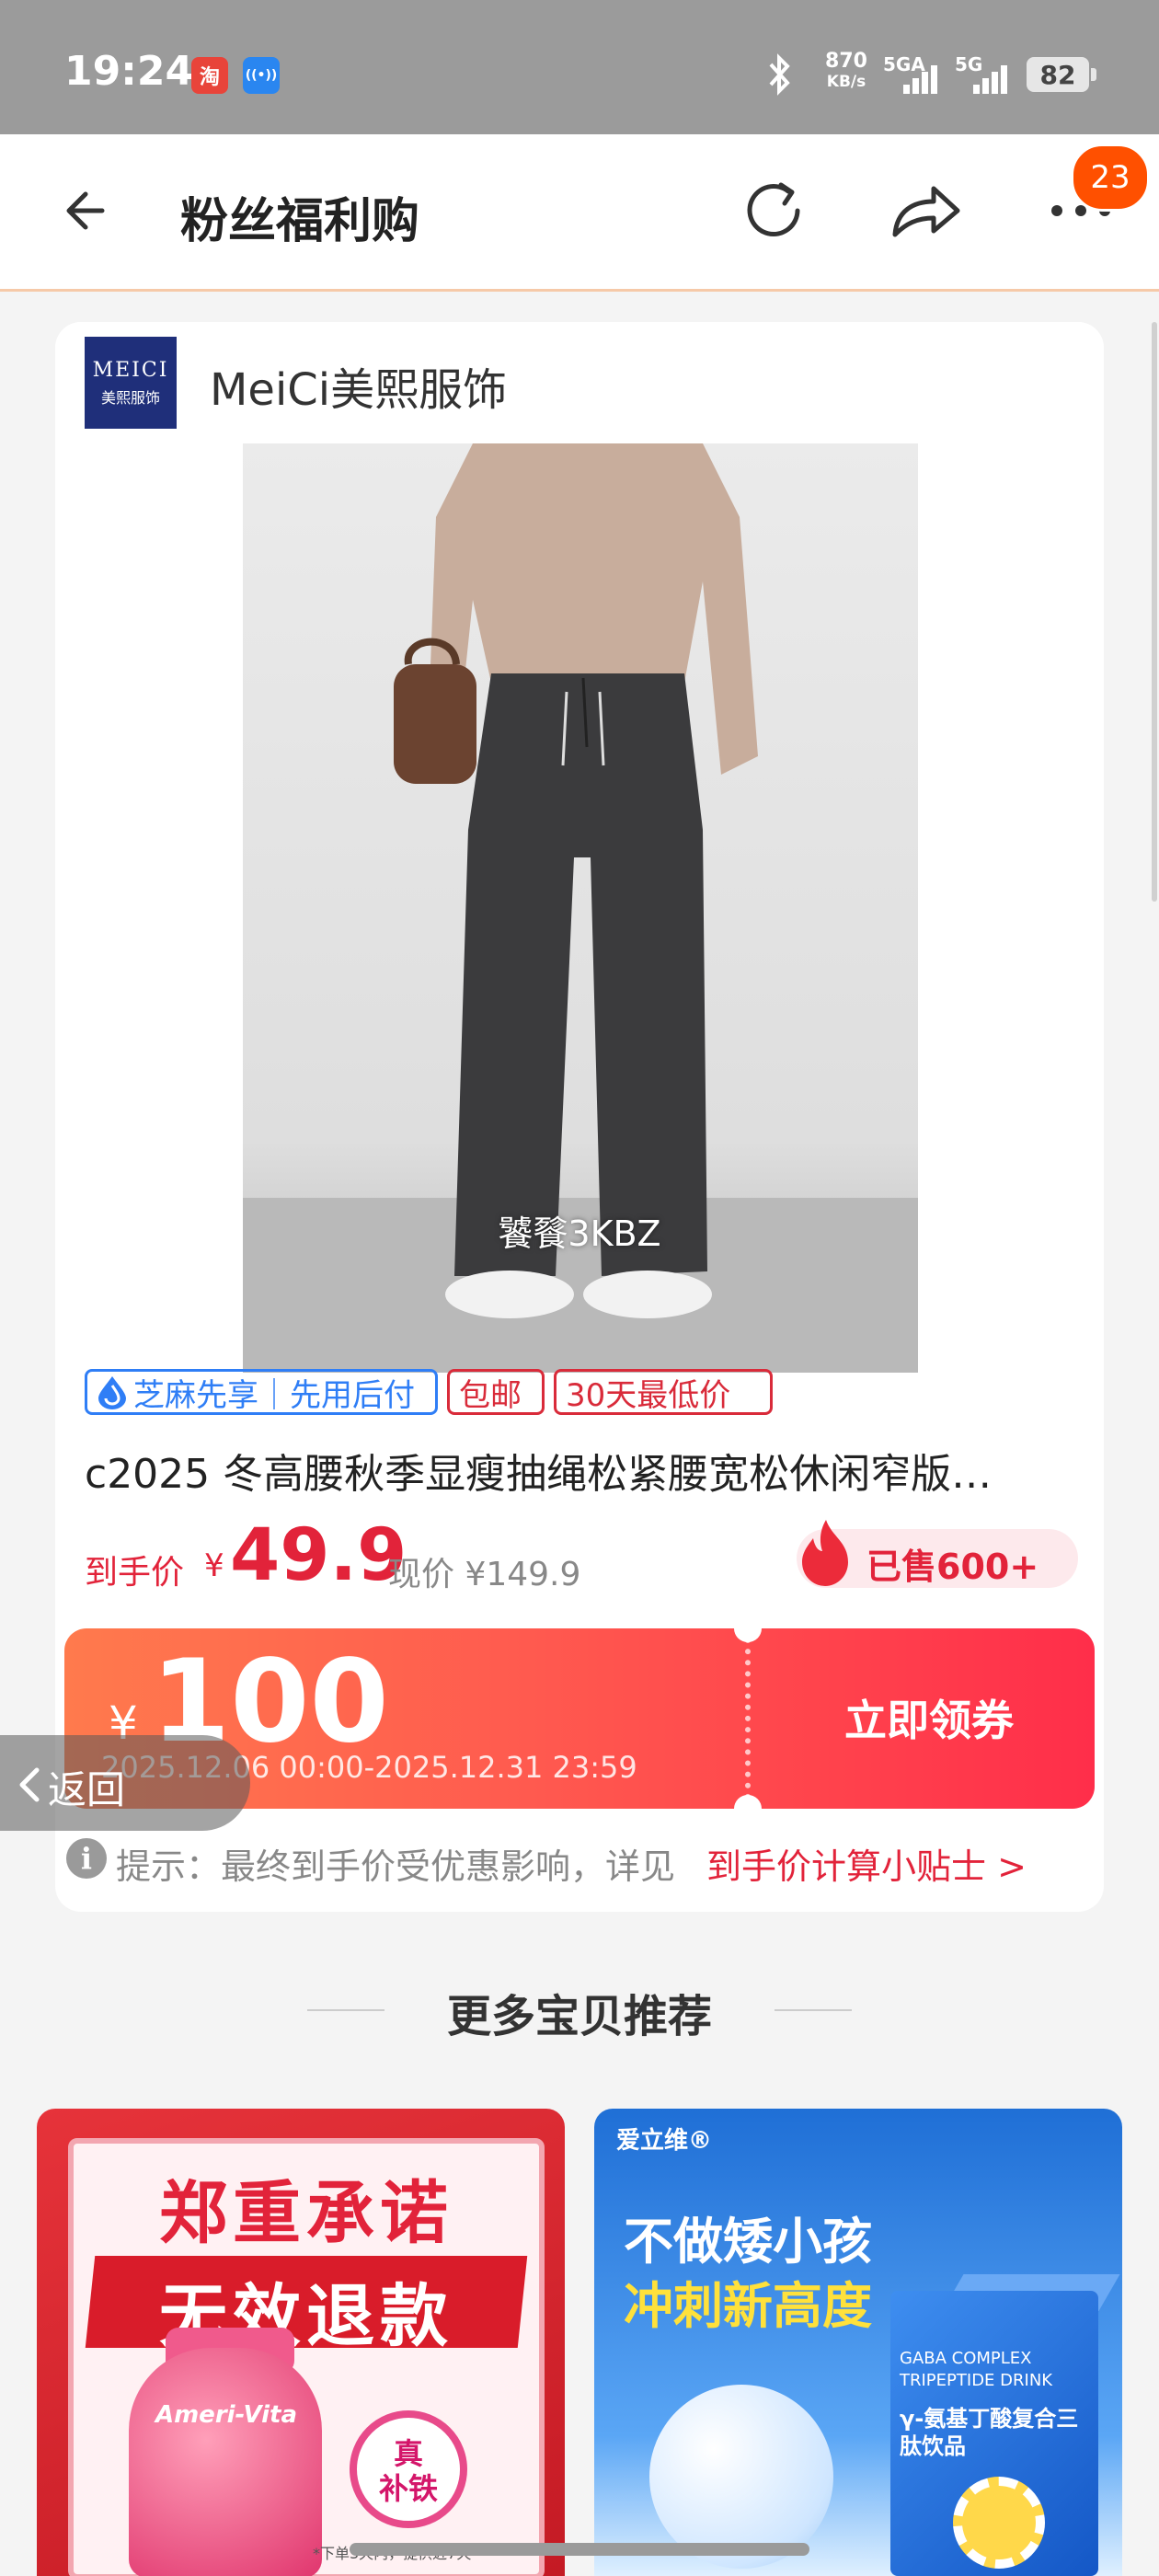 The width and height of the screenshot is (1159, 2576). Describe the element at coordinates (748, 2306) in the screenshot. I see `ad-subheadline: 冲刺新高度` at that location.